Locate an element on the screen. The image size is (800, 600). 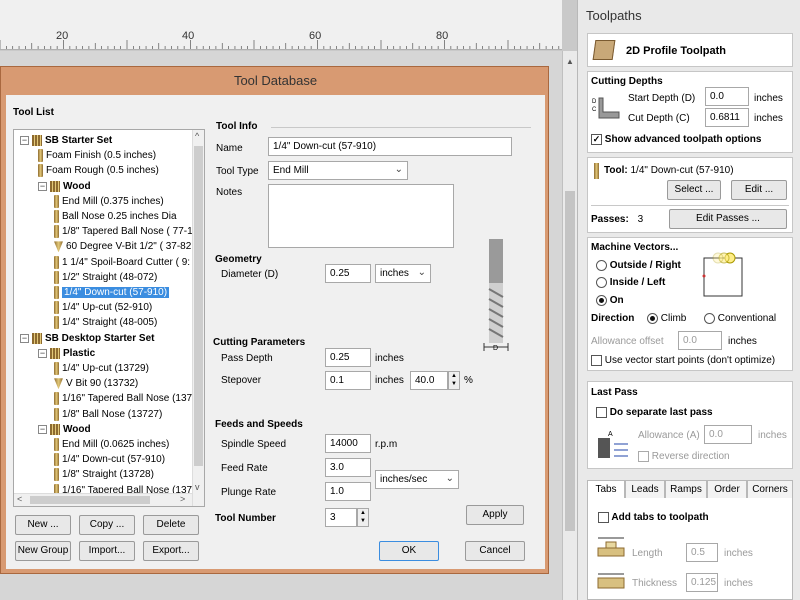
tree-vertical-scrollbar: ^ v is located at coordinates (198, 318).